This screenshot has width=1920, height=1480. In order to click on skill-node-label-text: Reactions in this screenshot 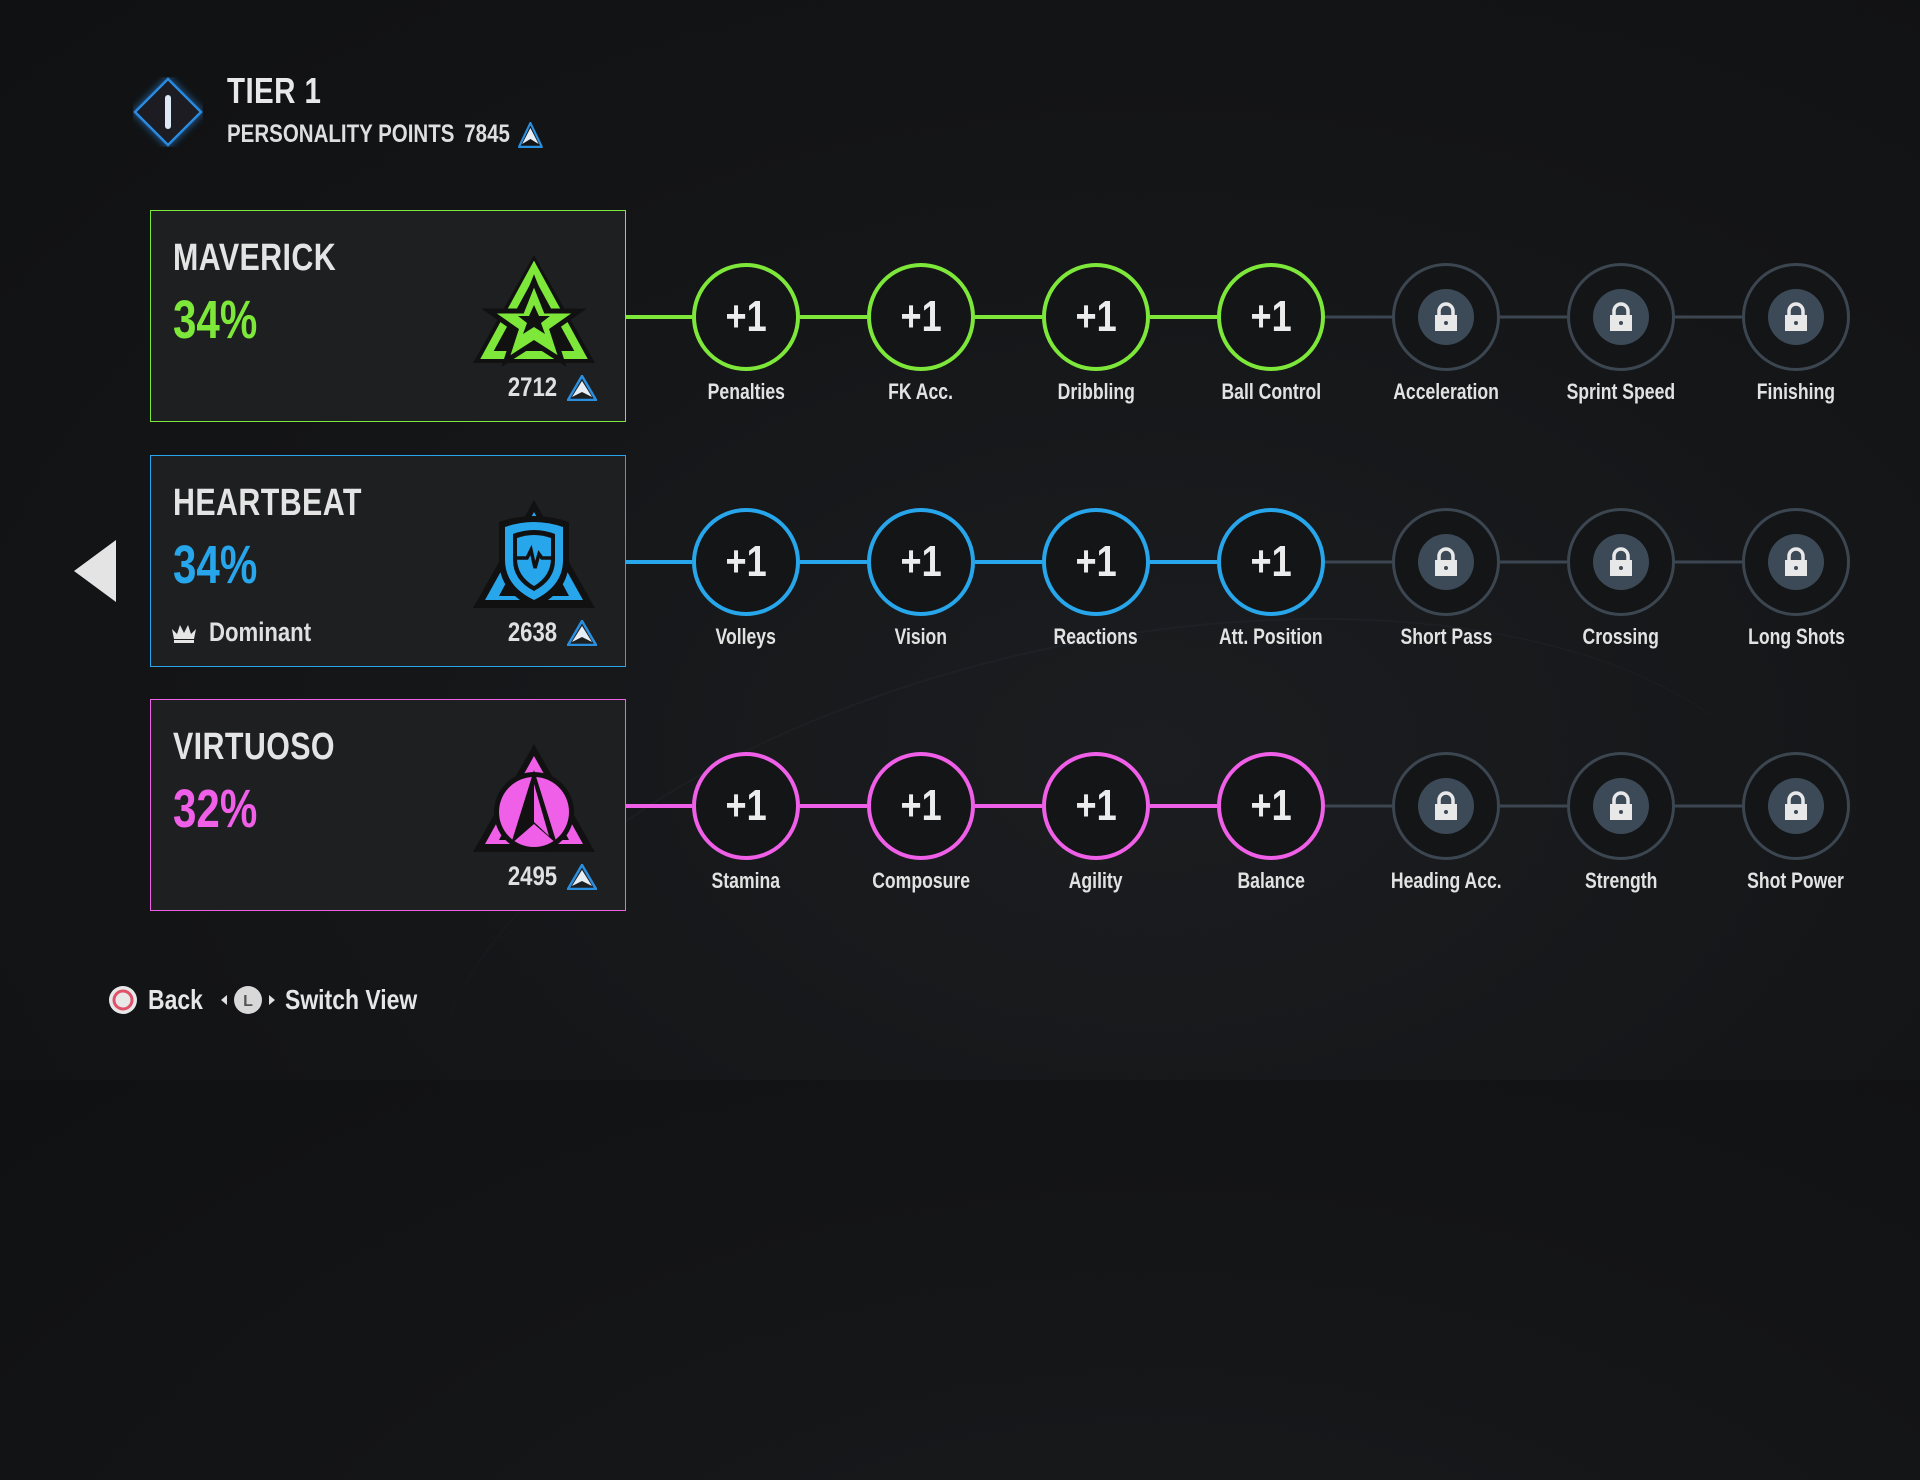, I will do `click(1096, 636)`.